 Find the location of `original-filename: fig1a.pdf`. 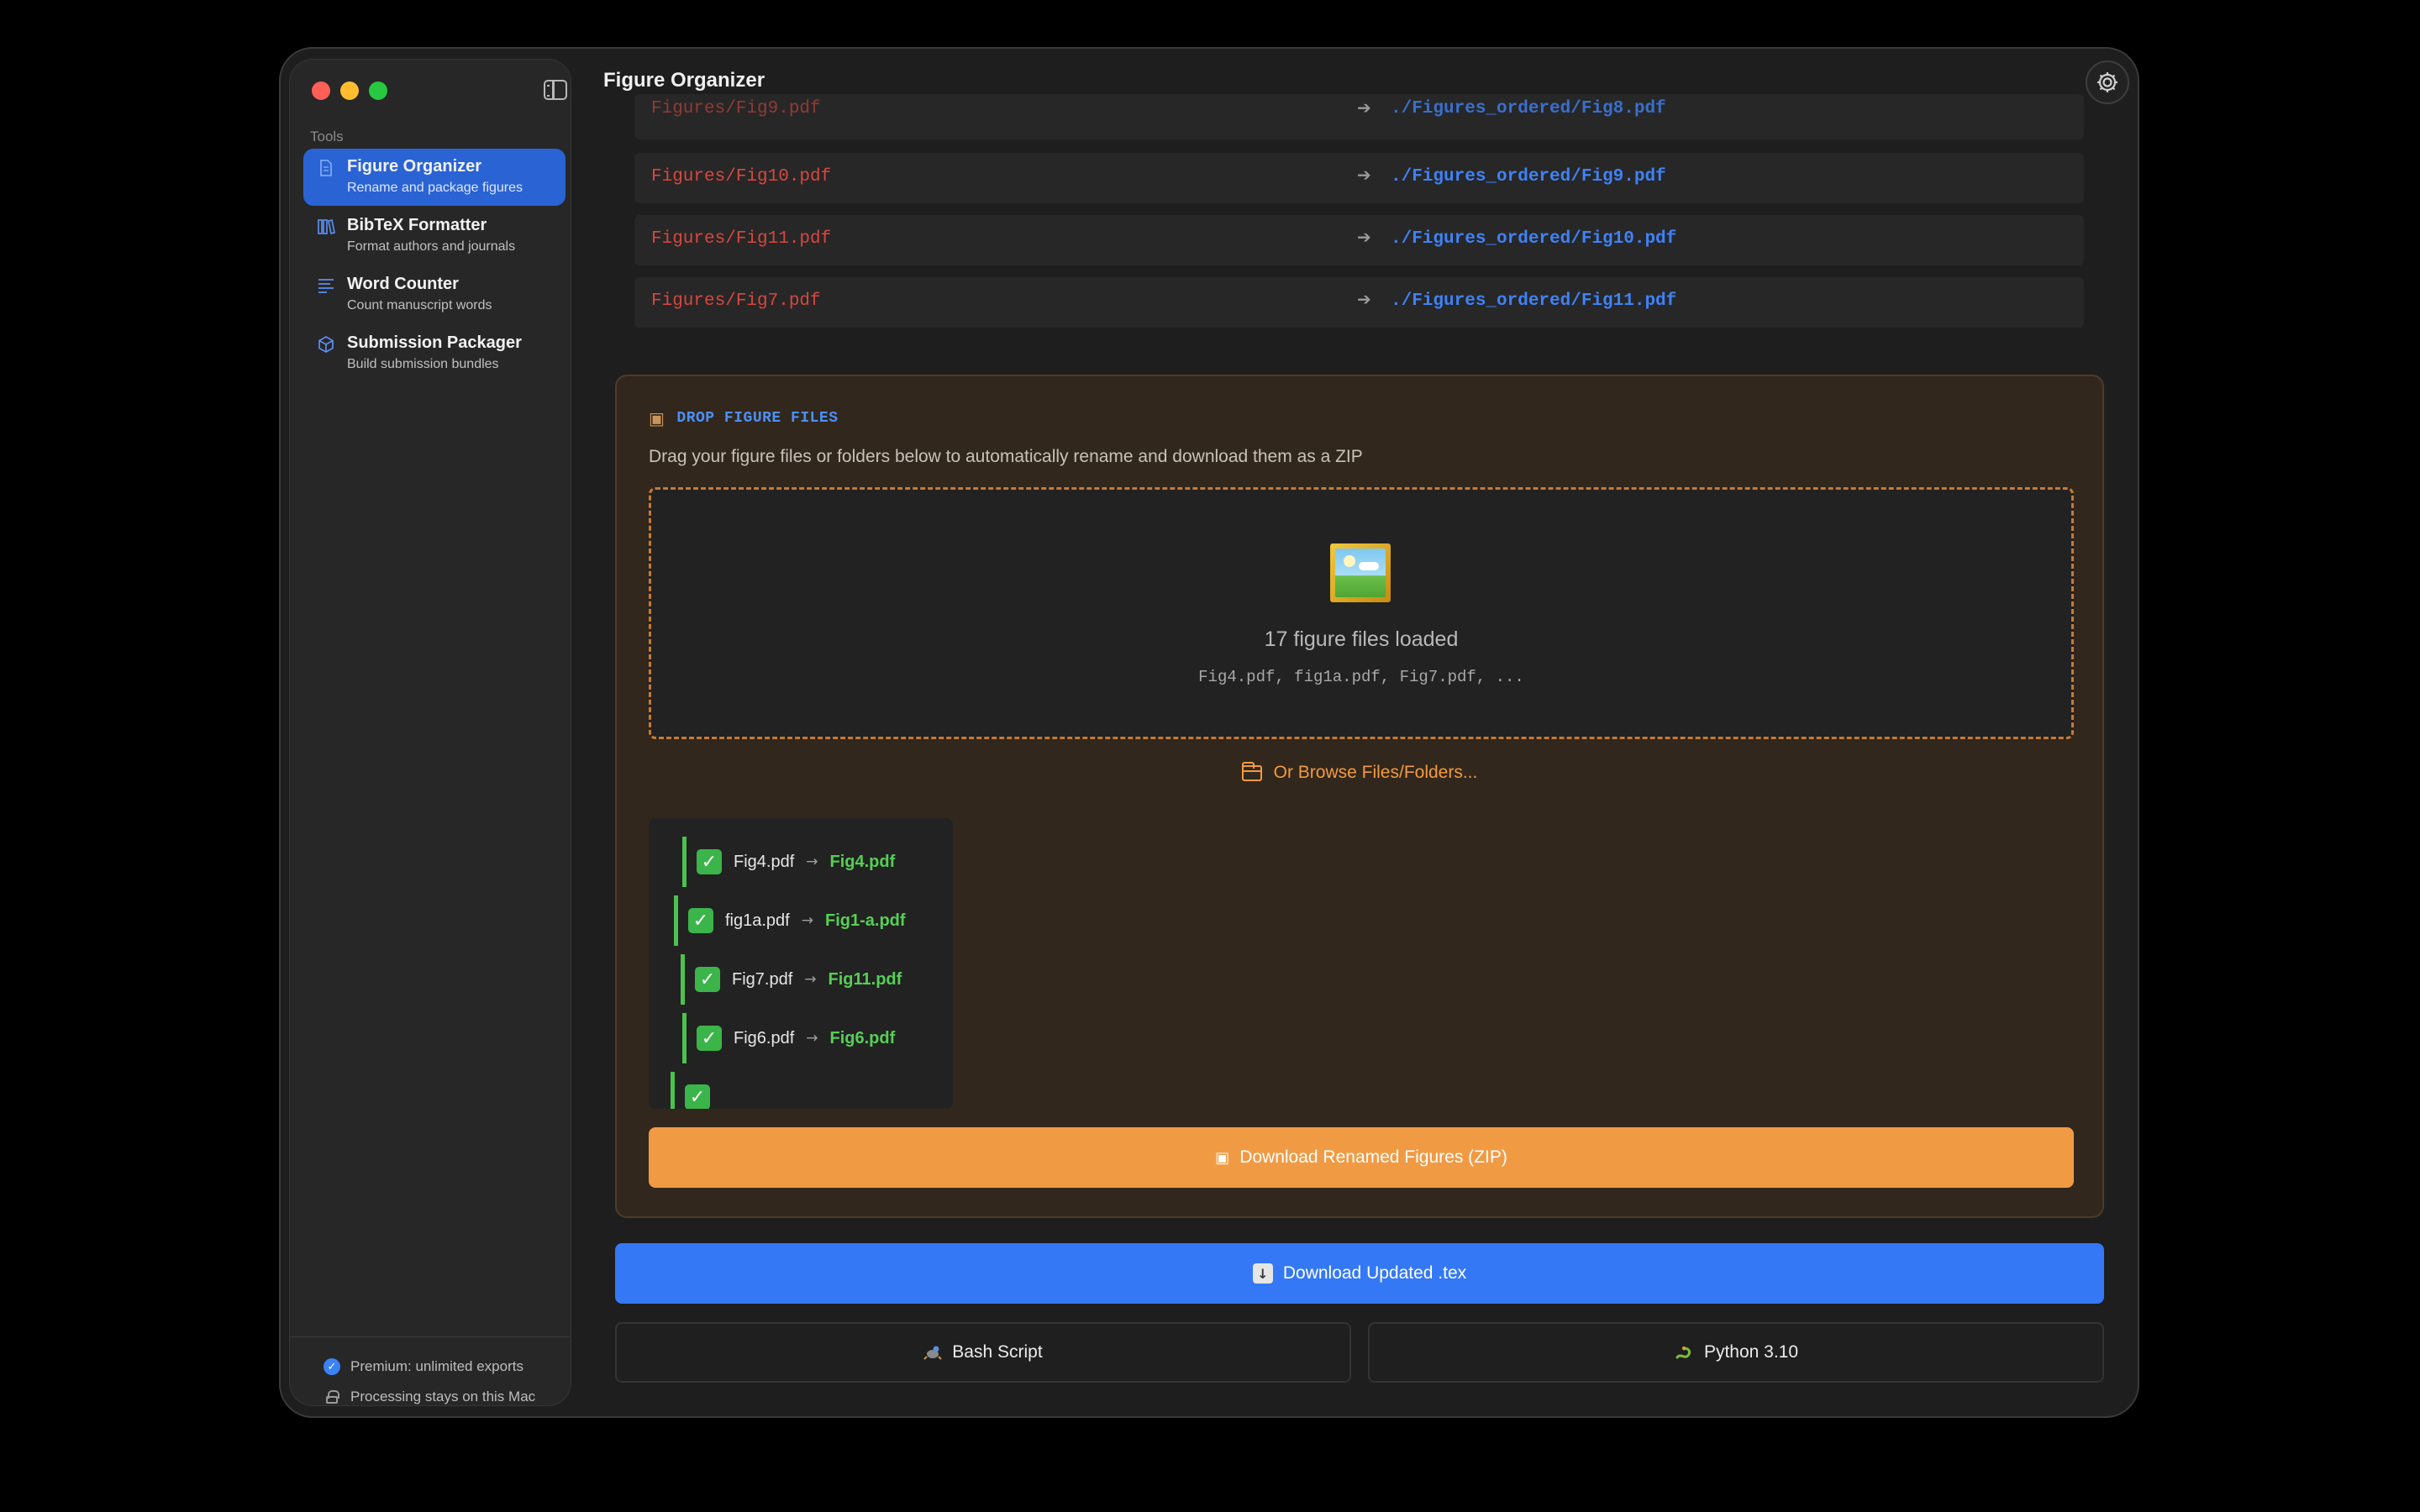

original-filename: fig1a.pdf is located at coordinates (757, 920).